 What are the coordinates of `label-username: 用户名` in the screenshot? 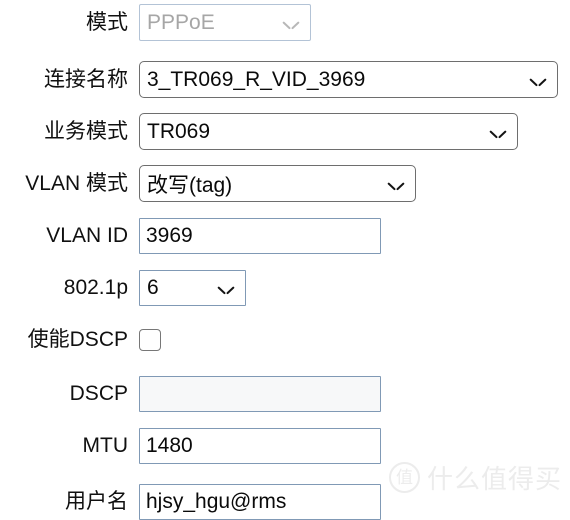 It's located at (96, 502).